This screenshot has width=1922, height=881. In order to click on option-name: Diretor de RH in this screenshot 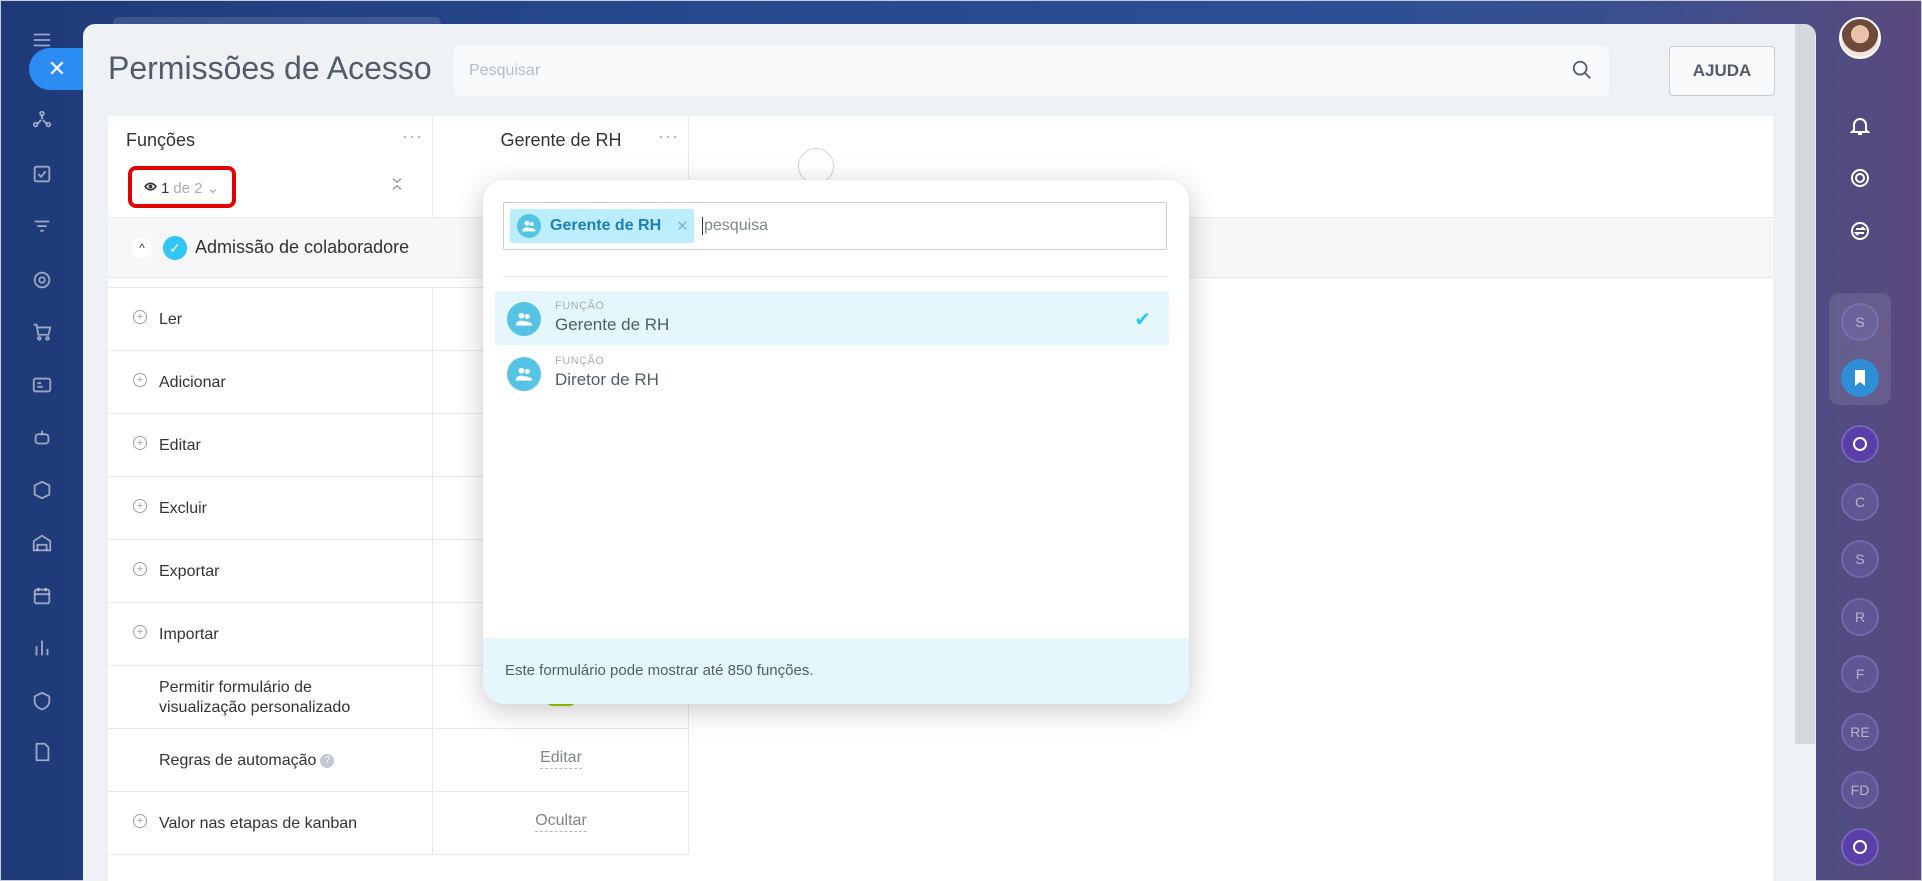, I will do `click(607, 379)`.